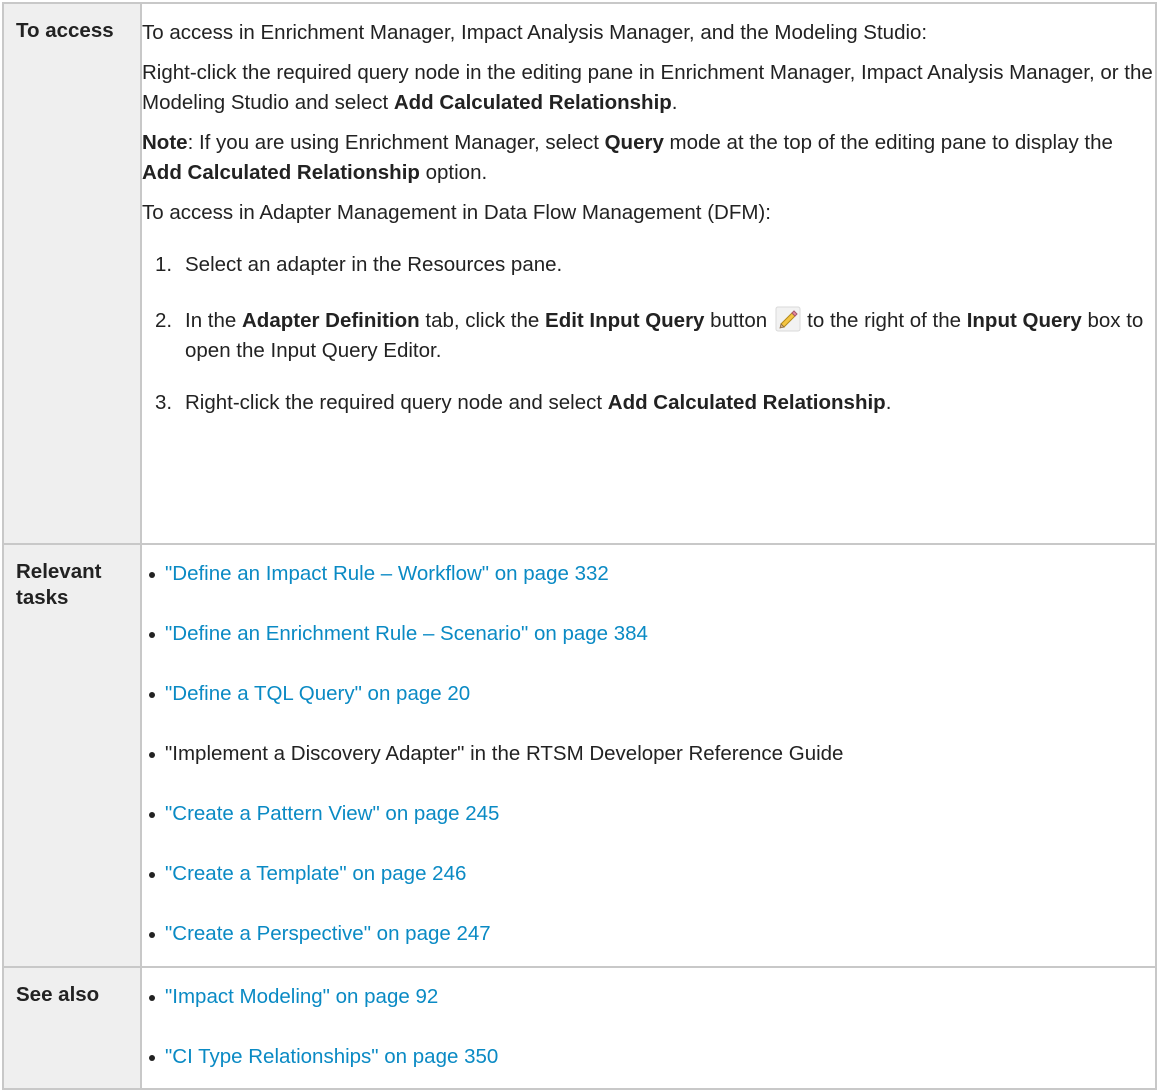  I want to click on step-3-number: 3., so click(164, 402).